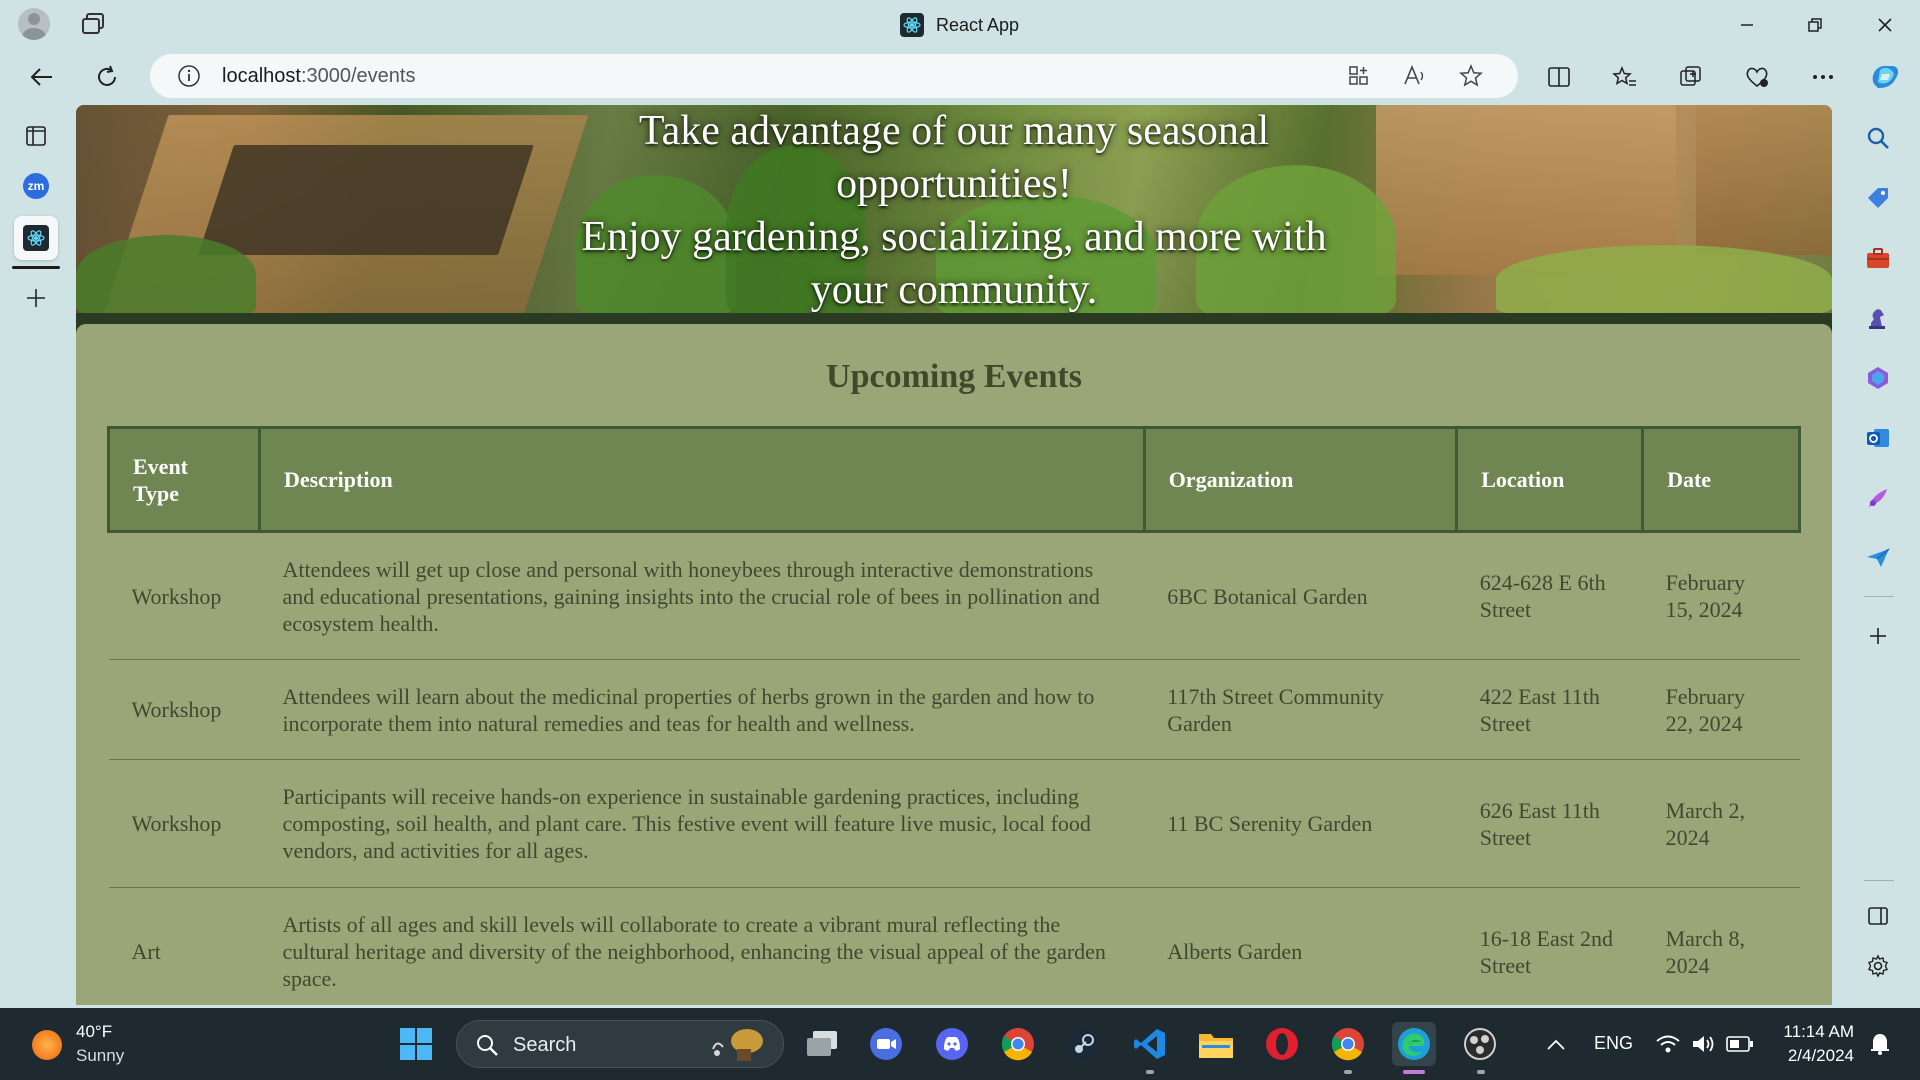  Describe the element at coordinates (1549, 709) in the screenshot. I see `location-cell: 422 East 11th Street` at that location.